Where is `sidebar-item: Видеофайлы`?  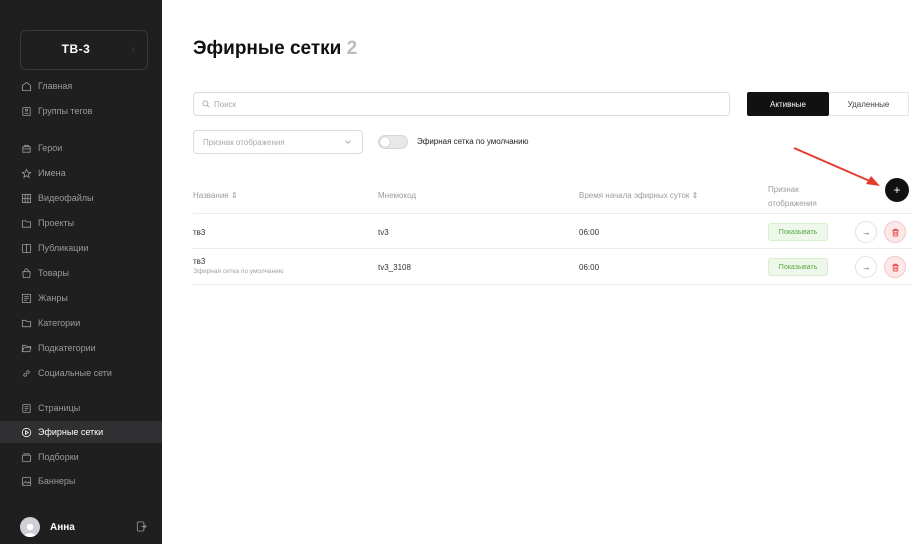 sidebar-item: Видеофайлы is located at coordinates (81, 198).